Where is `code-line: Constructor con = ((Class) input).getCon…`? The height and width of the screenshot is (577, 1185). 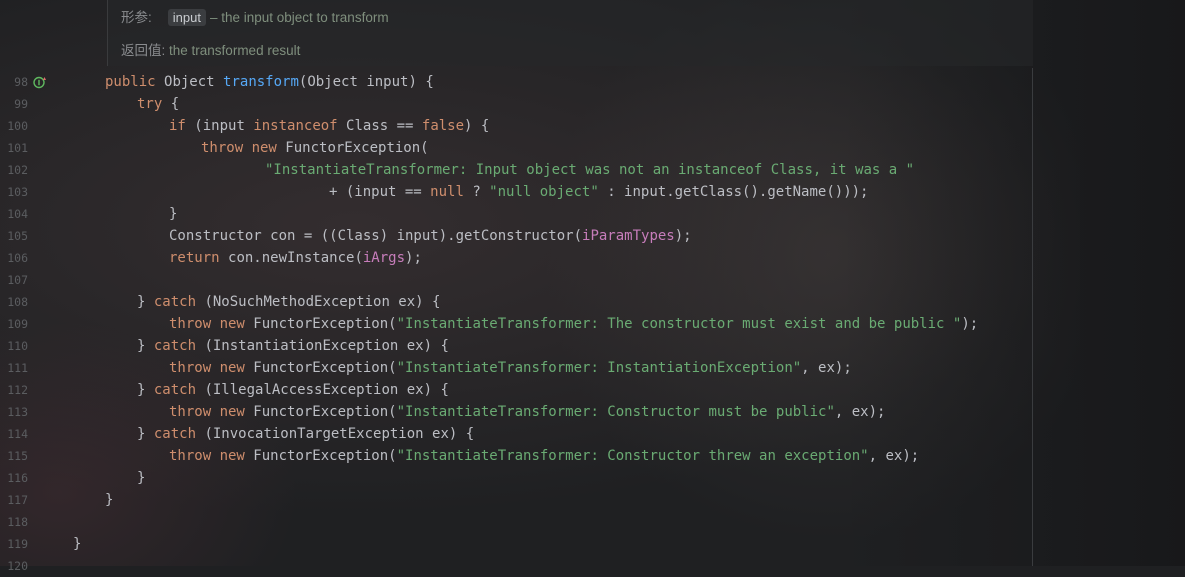
code-line: Constructor con = ((Class) input).getCon… is located at coordinates (430, 236).